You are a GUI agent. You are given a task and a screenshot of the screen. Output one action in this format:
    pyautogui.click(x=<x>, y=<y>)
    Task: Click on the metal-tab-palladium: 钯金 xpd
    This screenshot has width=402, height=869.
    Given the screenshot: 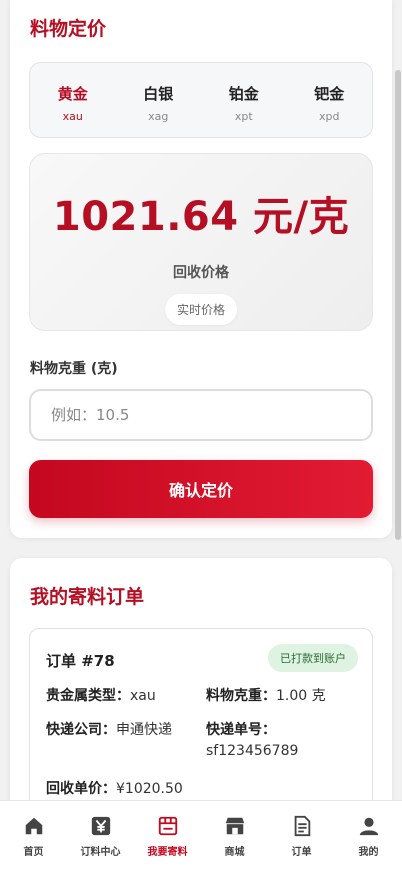 What is the action you would take?
    pyautogui.click(x=330, y=100)
    